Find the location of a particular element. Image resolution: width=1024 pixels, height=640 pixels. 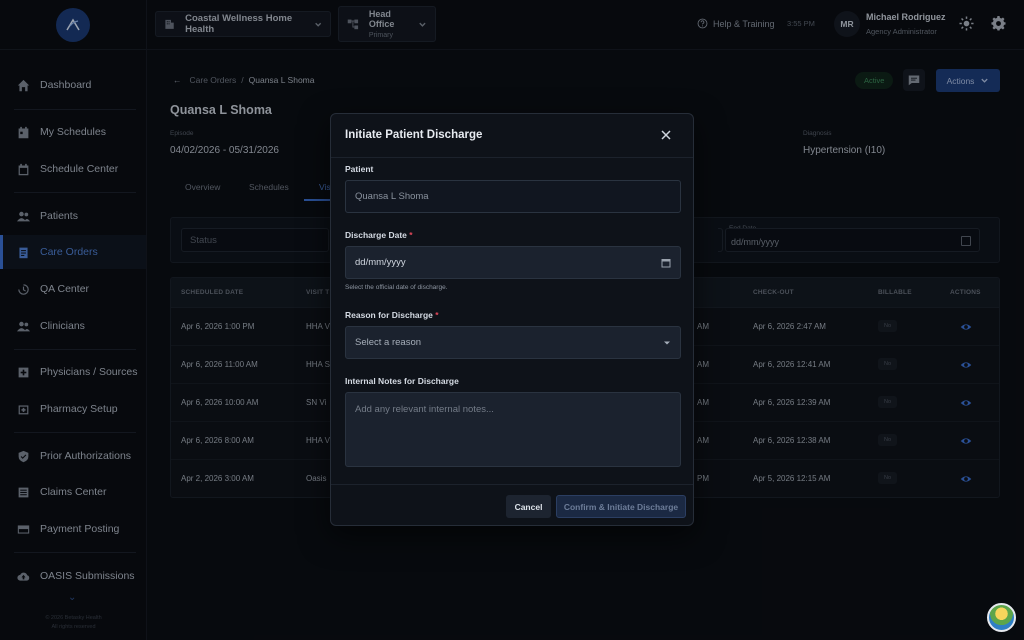

close-icon is located at coordinates (666, 135).